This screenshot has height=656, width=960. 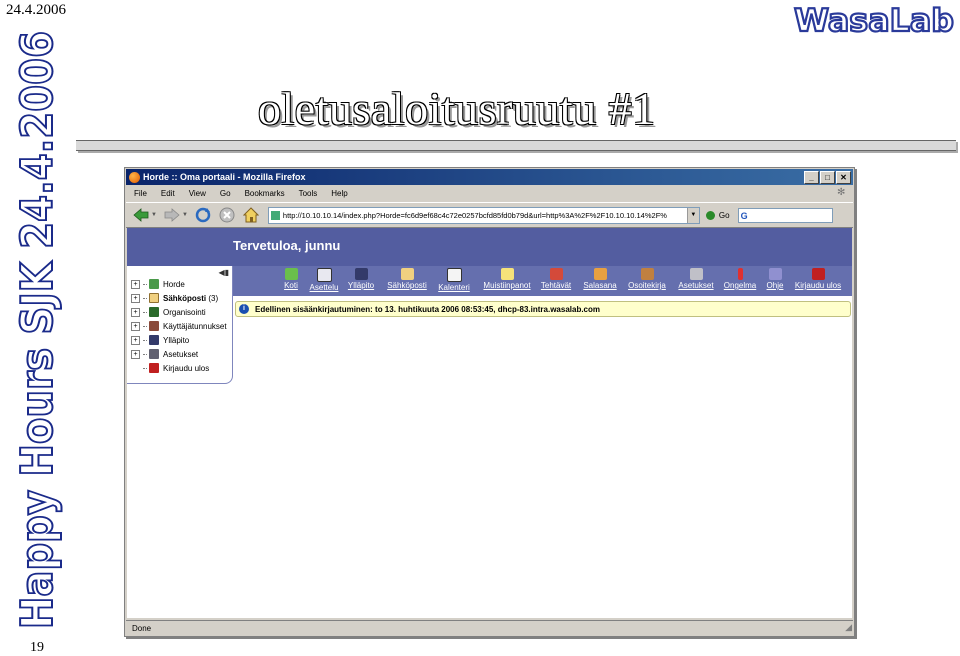 What do you see at coordinates (848, 627) in the screenshot?
I see `resize-grip-icon: ◢` at bounding box center [848, 627].